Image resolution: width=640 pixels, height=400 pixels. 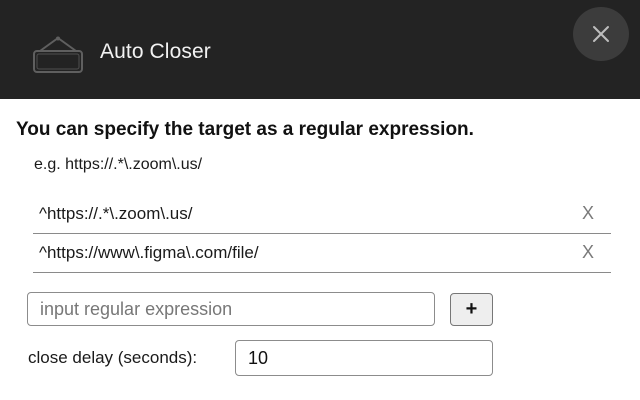 I want to click on add-pattern-button: +, so click(x=471, y=309).